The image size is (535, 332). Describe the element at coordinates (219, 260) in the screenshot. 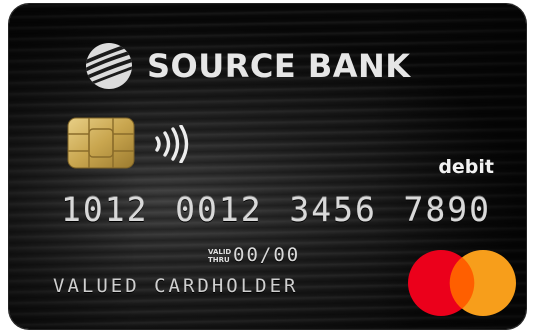

I see `valid-thru-label-line2: THRU` at that location.